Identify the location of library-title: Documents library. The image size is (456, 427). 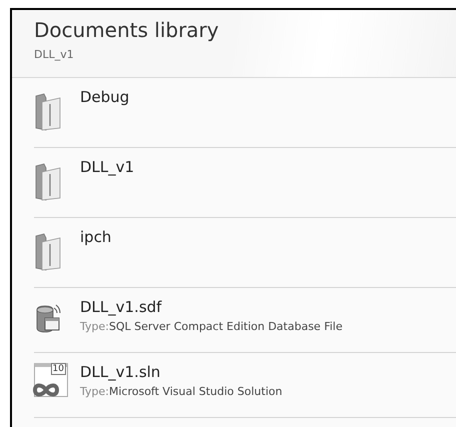
(127, 30).